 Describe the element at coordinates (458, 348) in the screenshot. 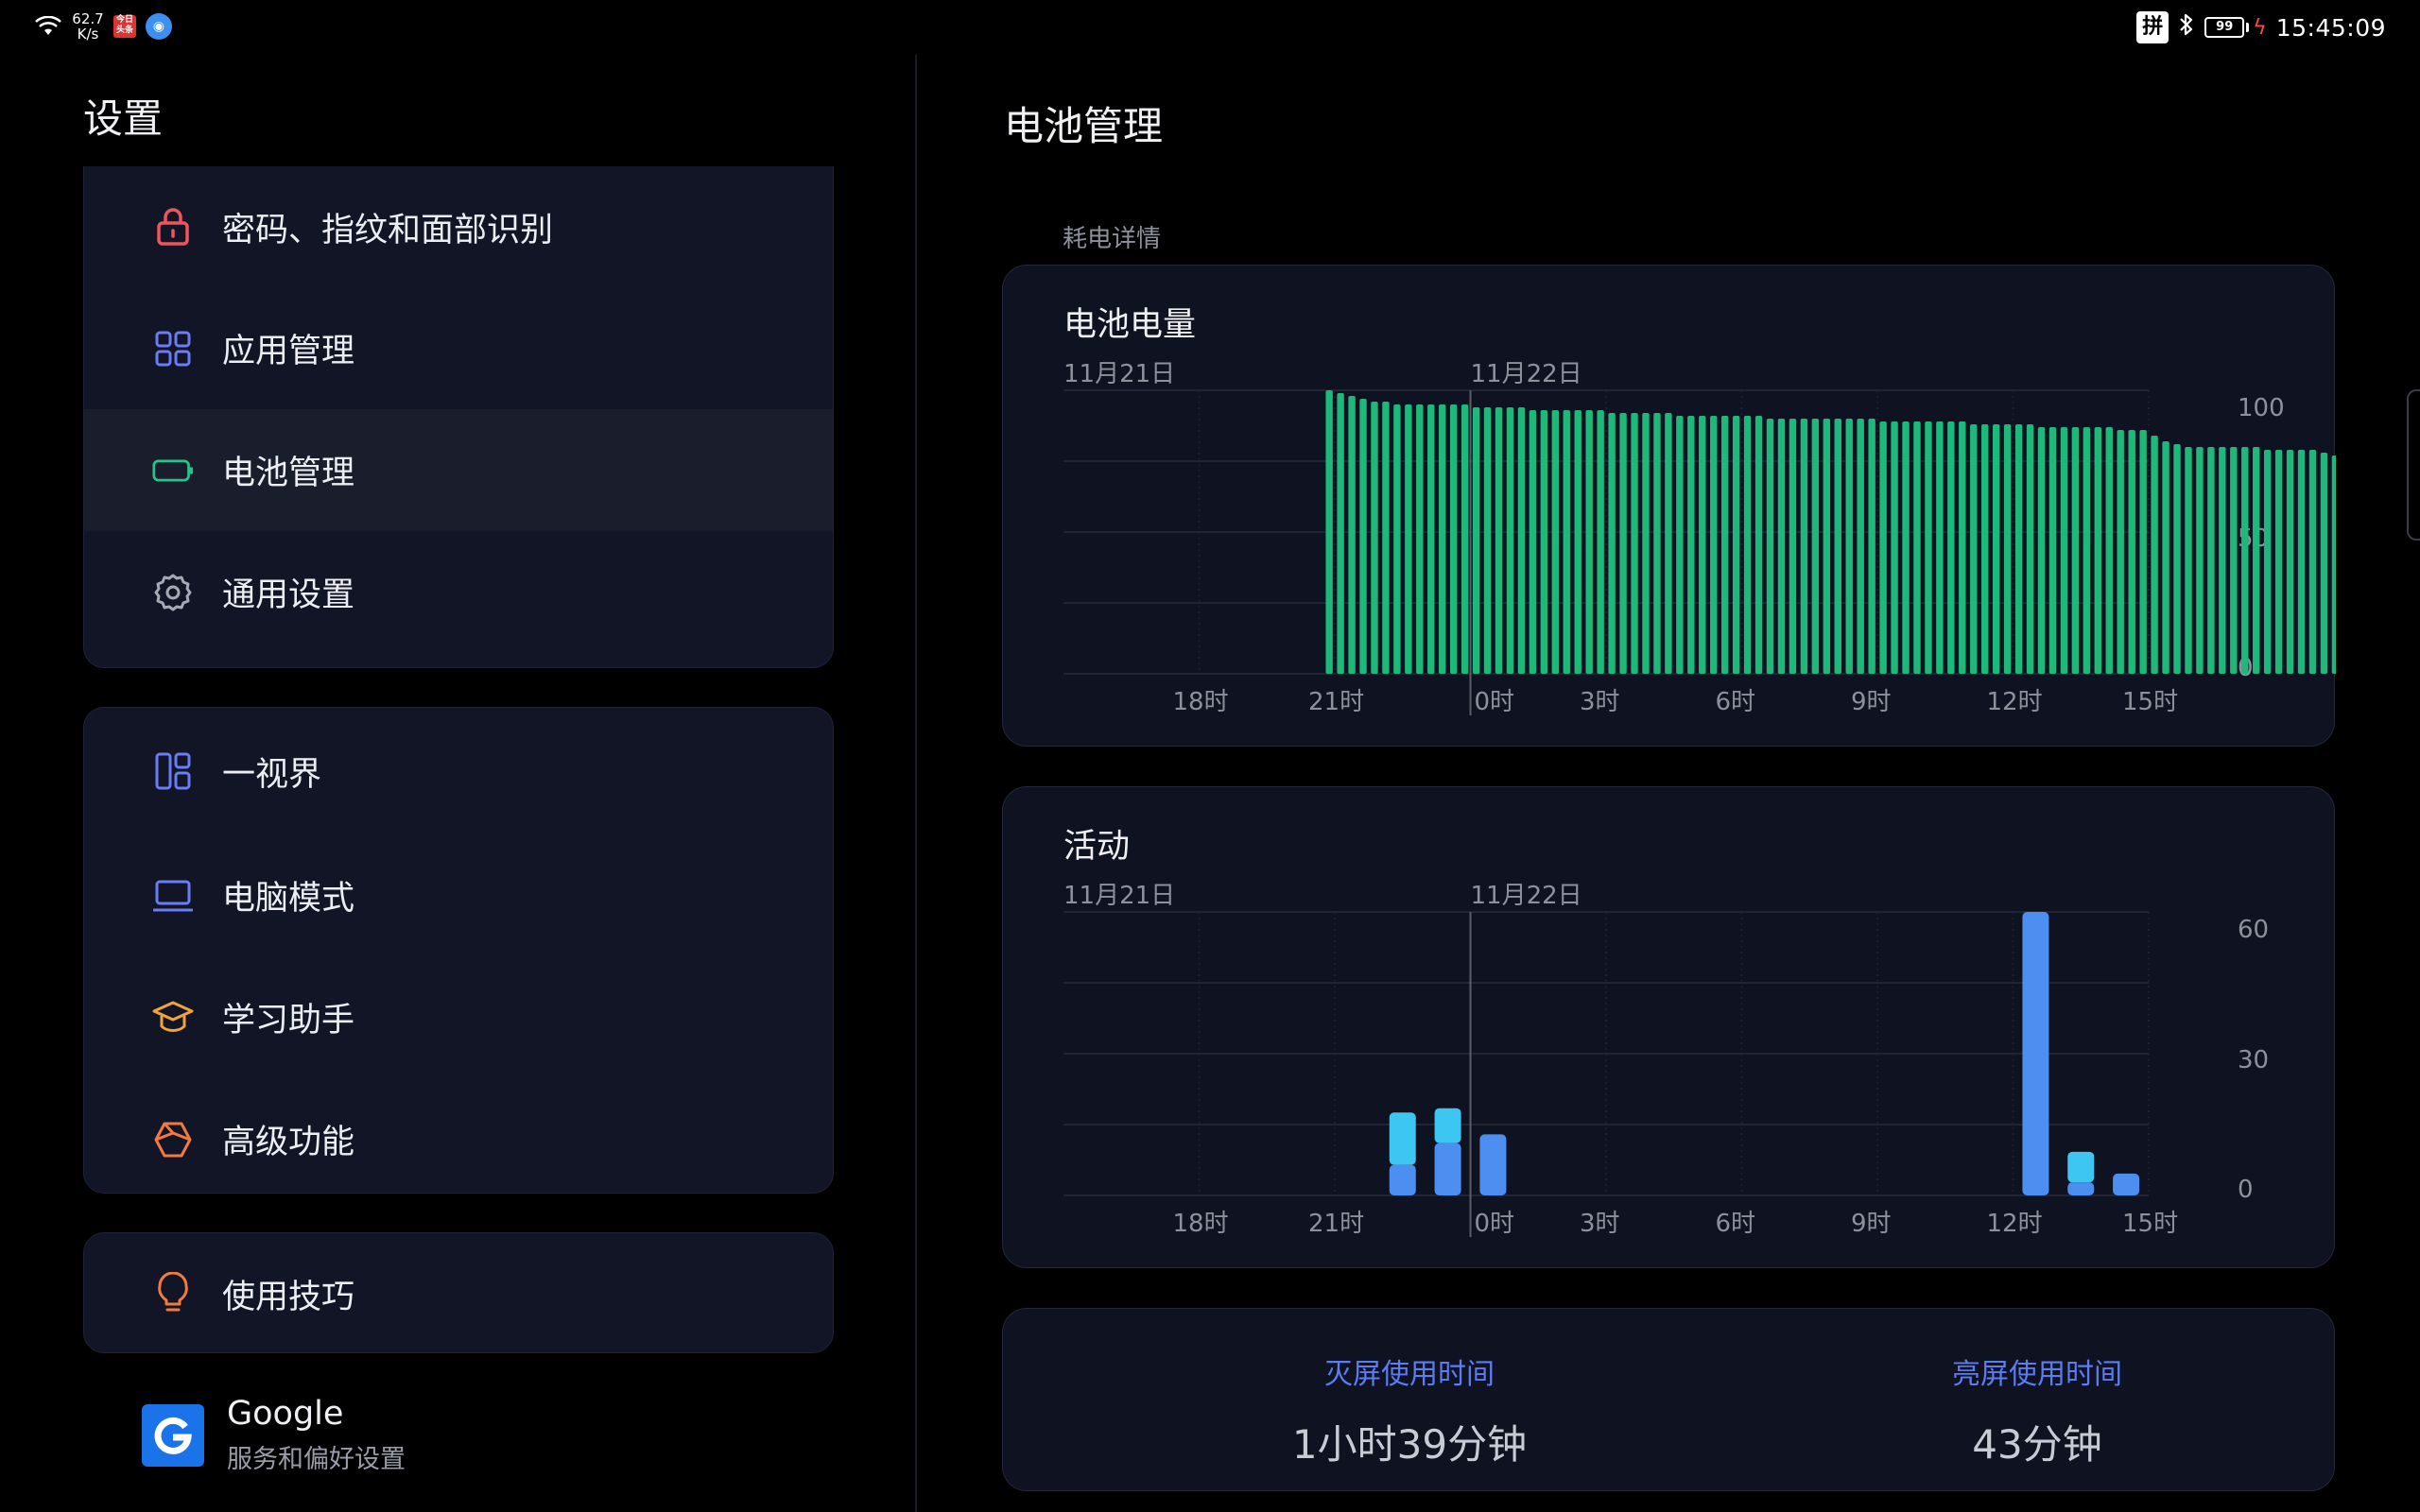

I see `menu-item-app-management: 应用管理` at that location.